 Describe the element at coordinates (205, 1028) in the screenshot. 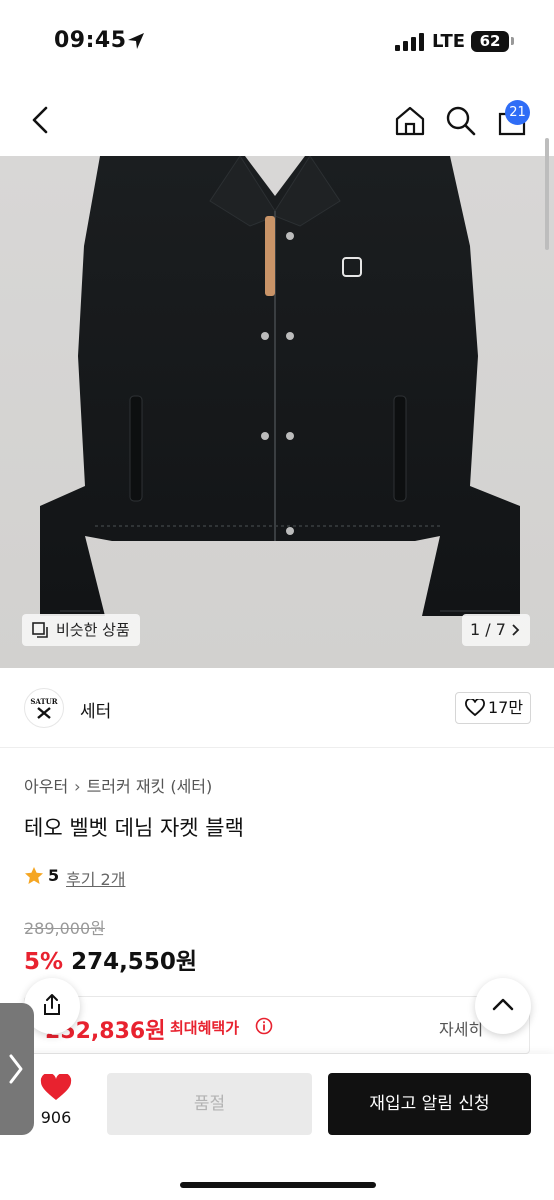

I see `max-benefit-label: 최대혜택가` at that location.